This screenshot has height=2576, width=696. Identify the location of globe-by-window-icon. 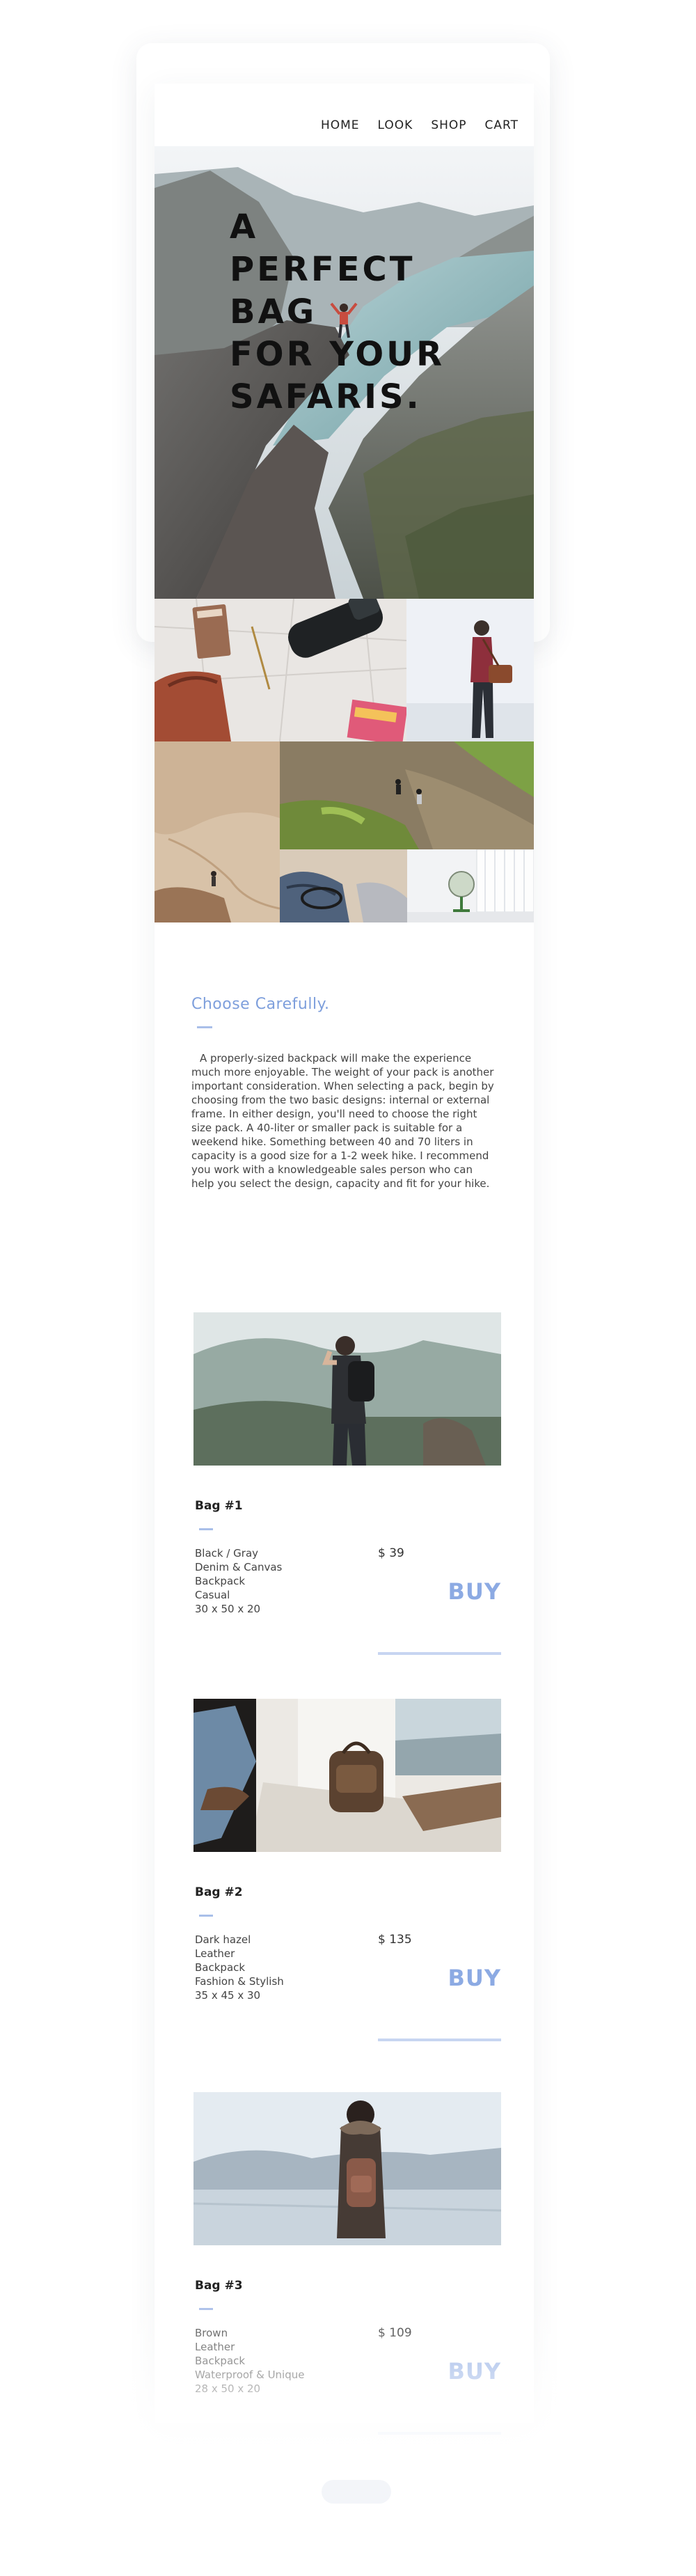
(470, 885).